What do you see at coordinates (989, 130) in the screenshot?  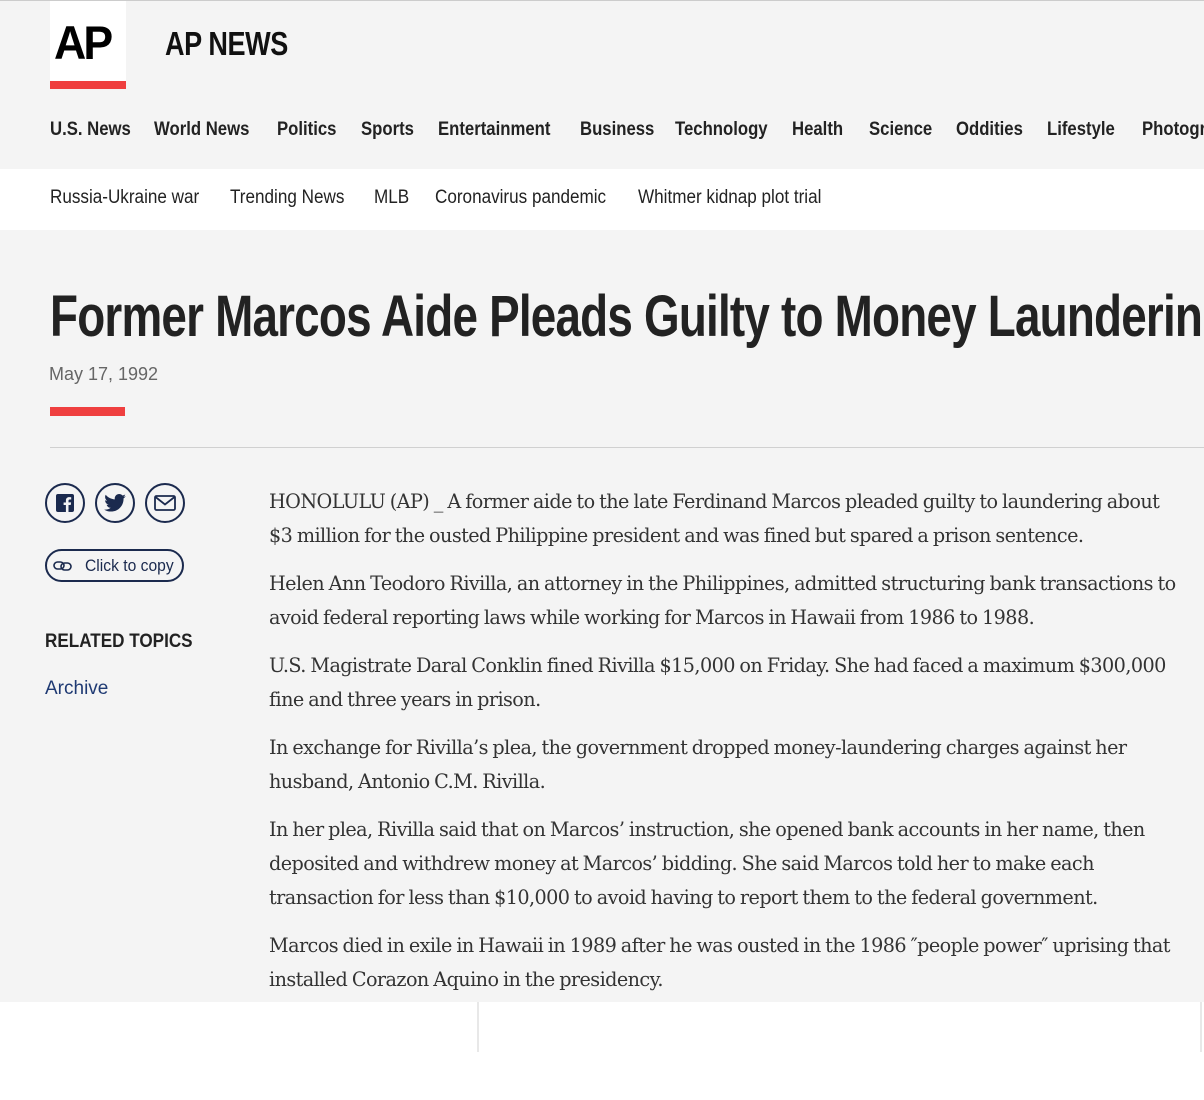 I see `nav-item-oddities: Oddities` at bounding box center [989, 130].